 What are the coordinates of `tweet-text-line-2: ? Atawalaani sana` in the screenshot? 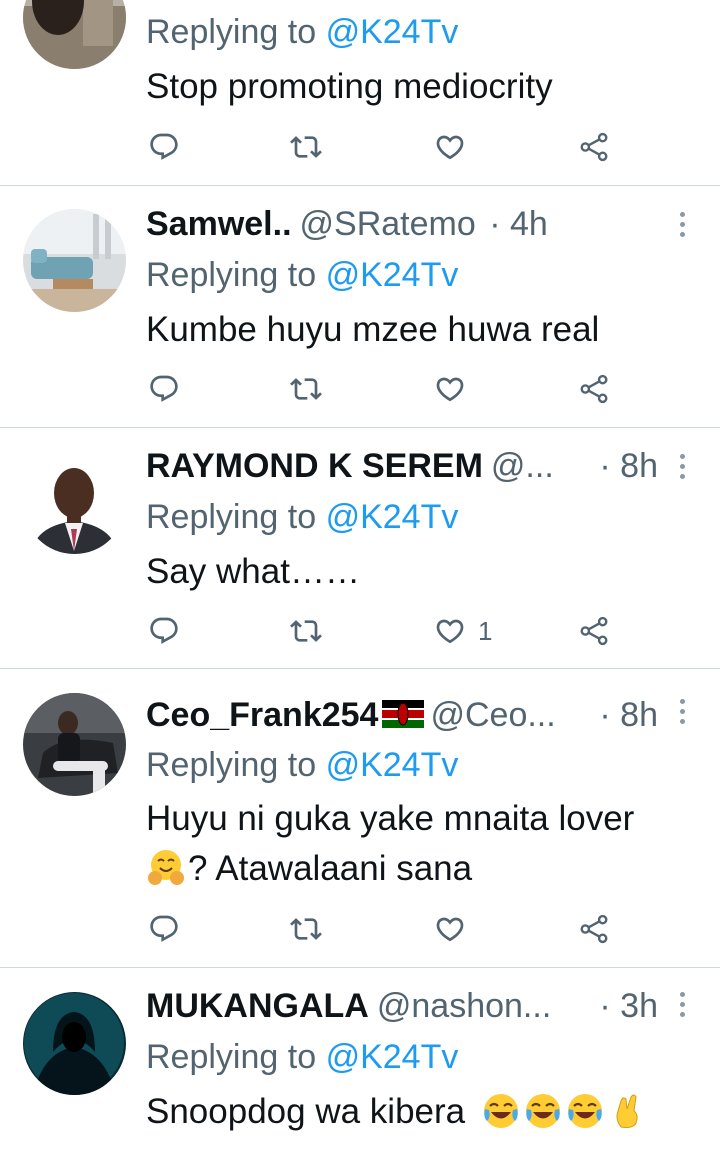 It's located at (330, 868).